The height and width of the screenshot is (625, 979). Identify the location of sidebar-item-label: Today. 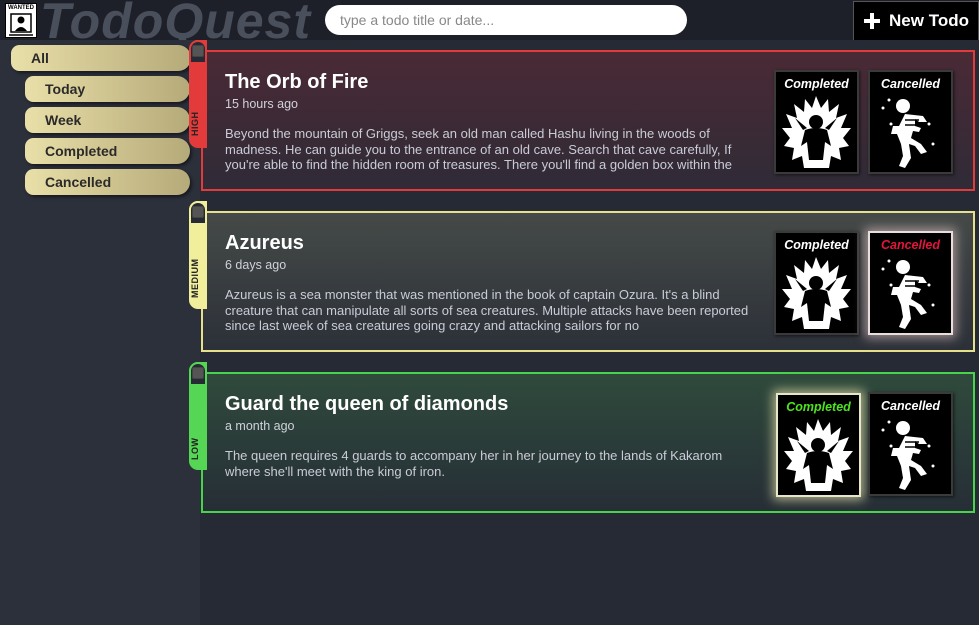
(65, 89).